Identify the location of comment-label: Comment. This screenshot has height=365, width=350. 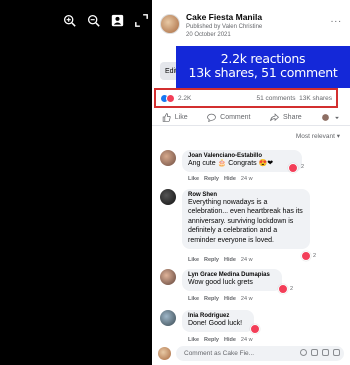
(235, 117).